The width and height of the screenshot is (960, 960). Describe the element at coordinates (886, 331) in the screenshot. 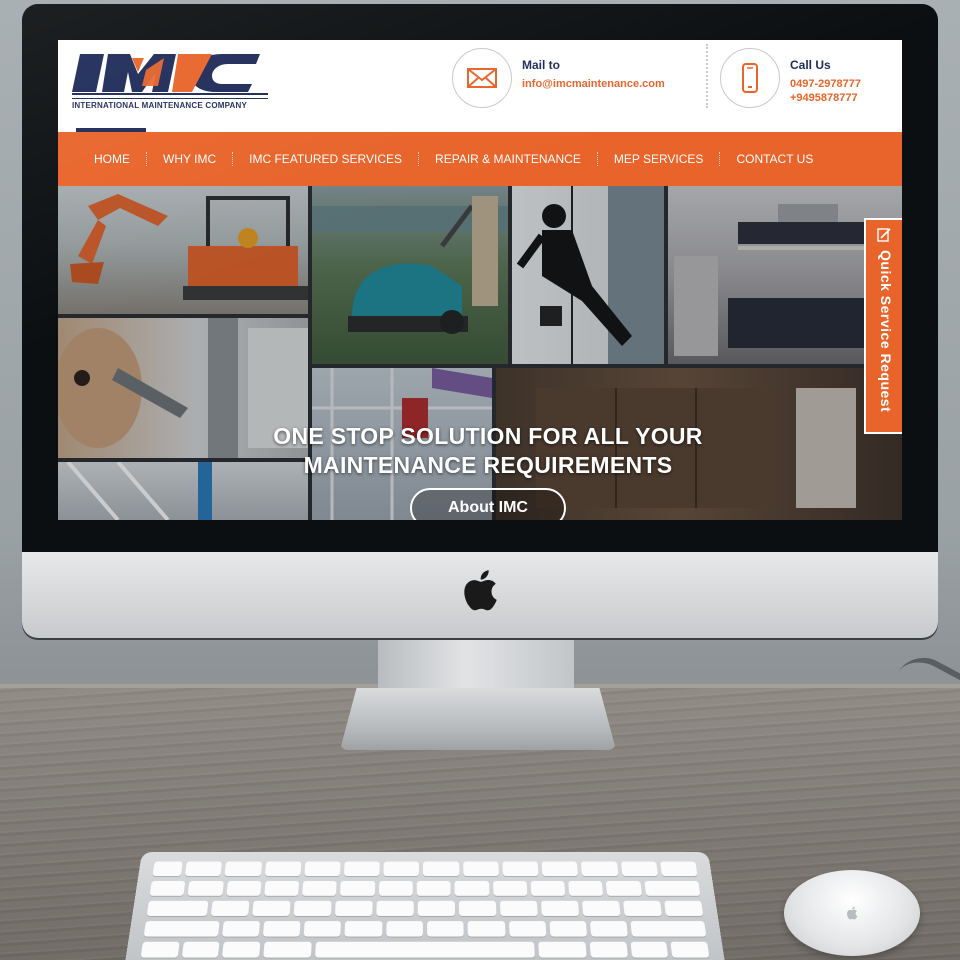

I see `quick-service-label: Quick Service Request` at that location.